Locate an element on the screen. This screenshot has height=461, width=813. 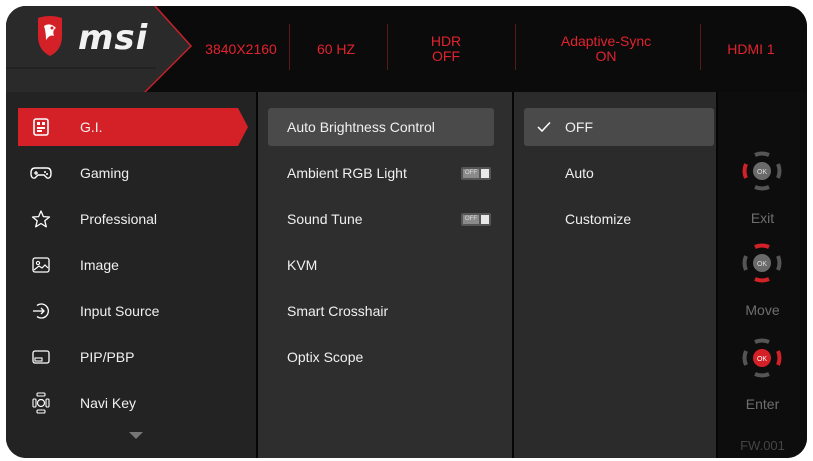
status-hdr: HDR OFF is located at coordinates (446, 48).